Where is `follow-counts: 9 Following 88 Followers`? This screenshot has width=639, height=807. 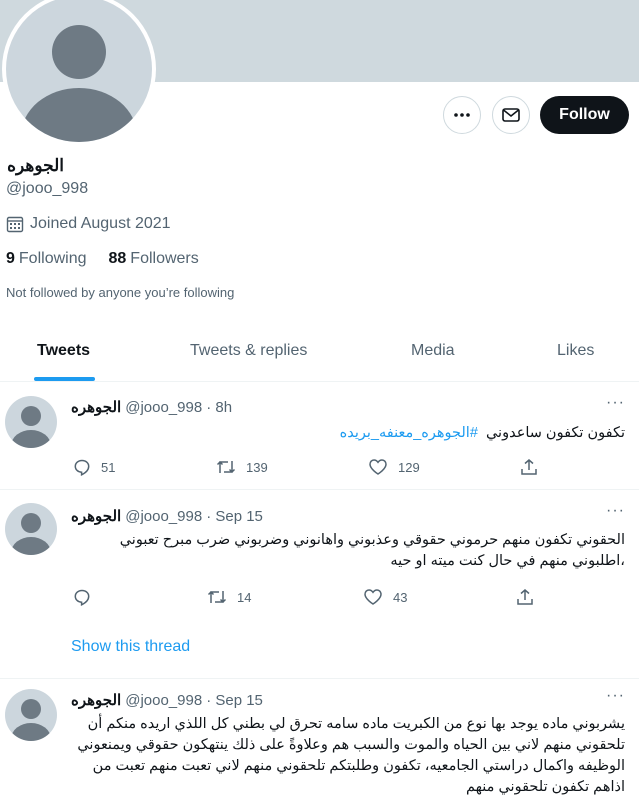
follow-counts: 9 Following 88 Followers is located at coordinates (102, 259).